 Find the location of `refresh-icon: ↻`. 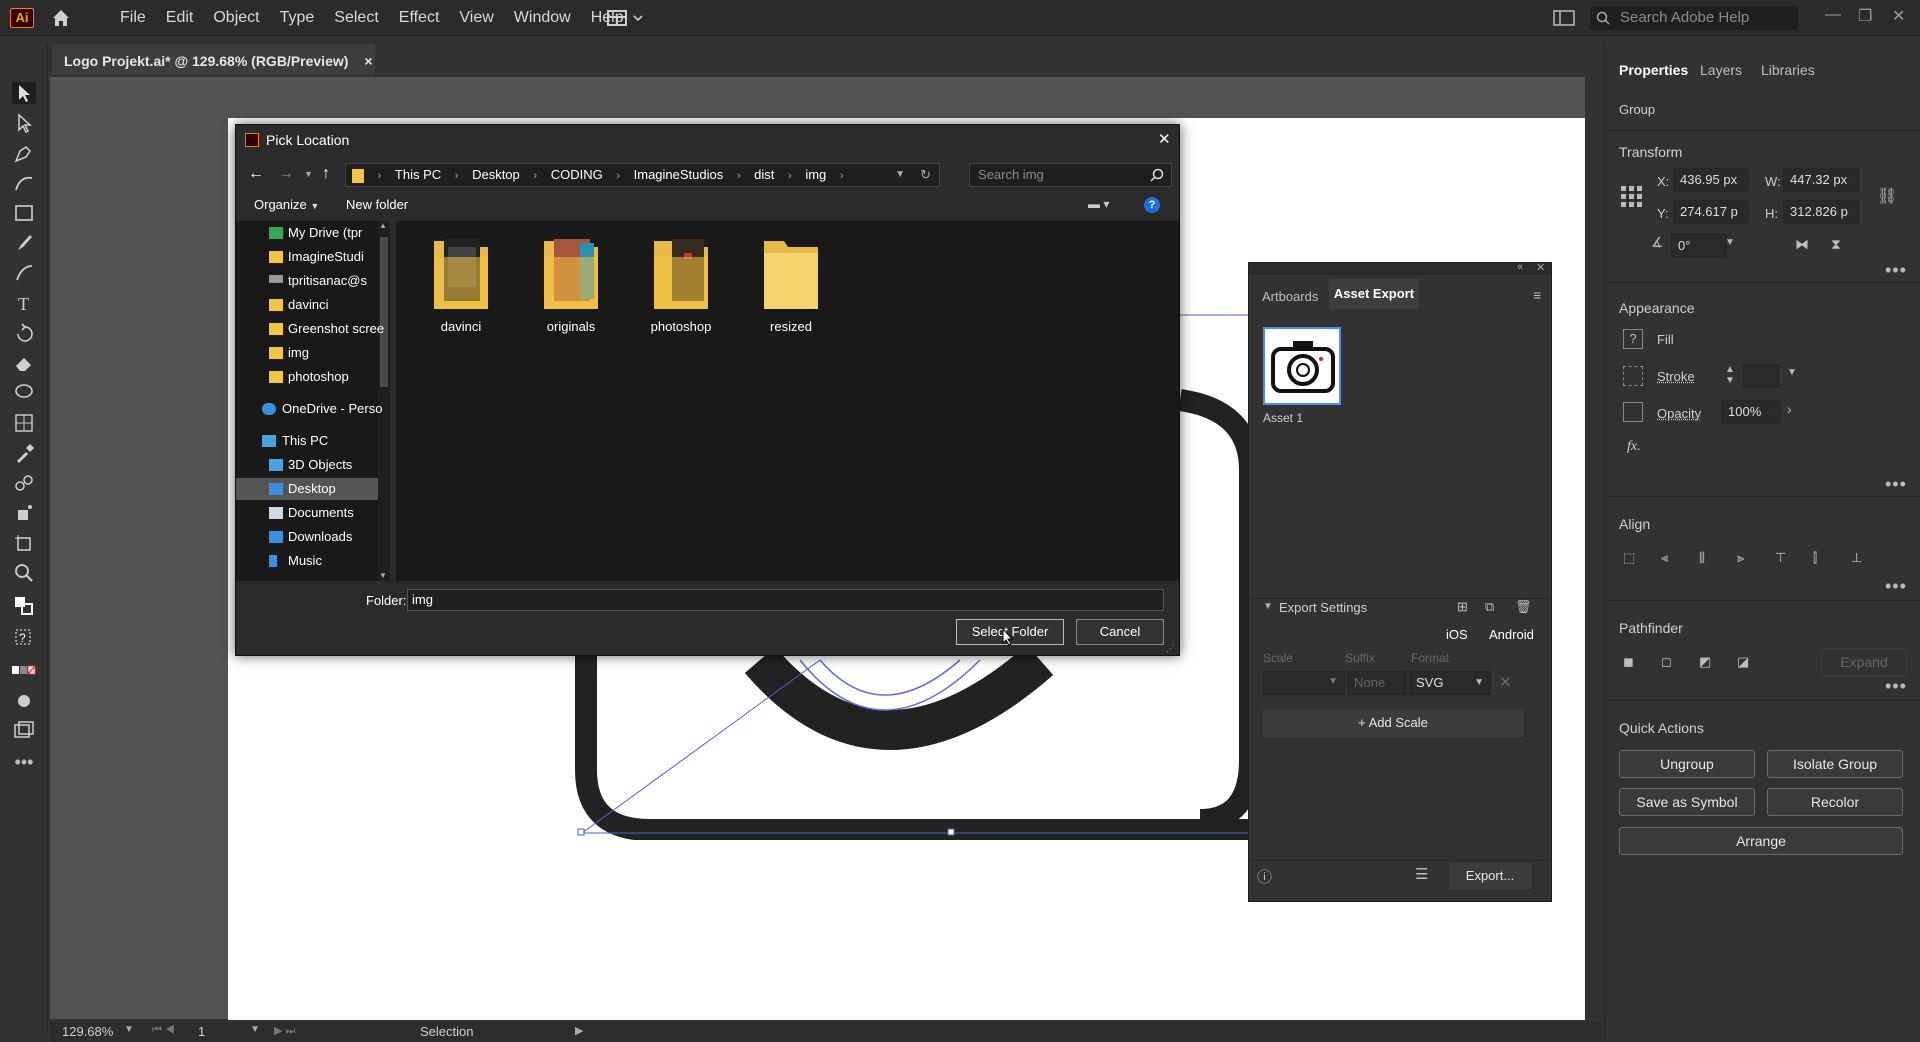

refresh-icon: ↻ is located at coordinates (925, 175).